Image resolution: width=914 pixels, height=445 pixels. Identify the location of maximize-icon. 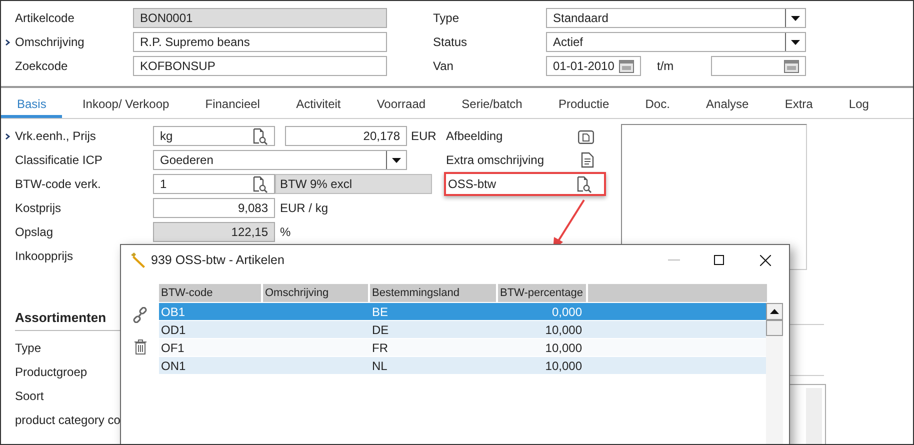
(719, 260).